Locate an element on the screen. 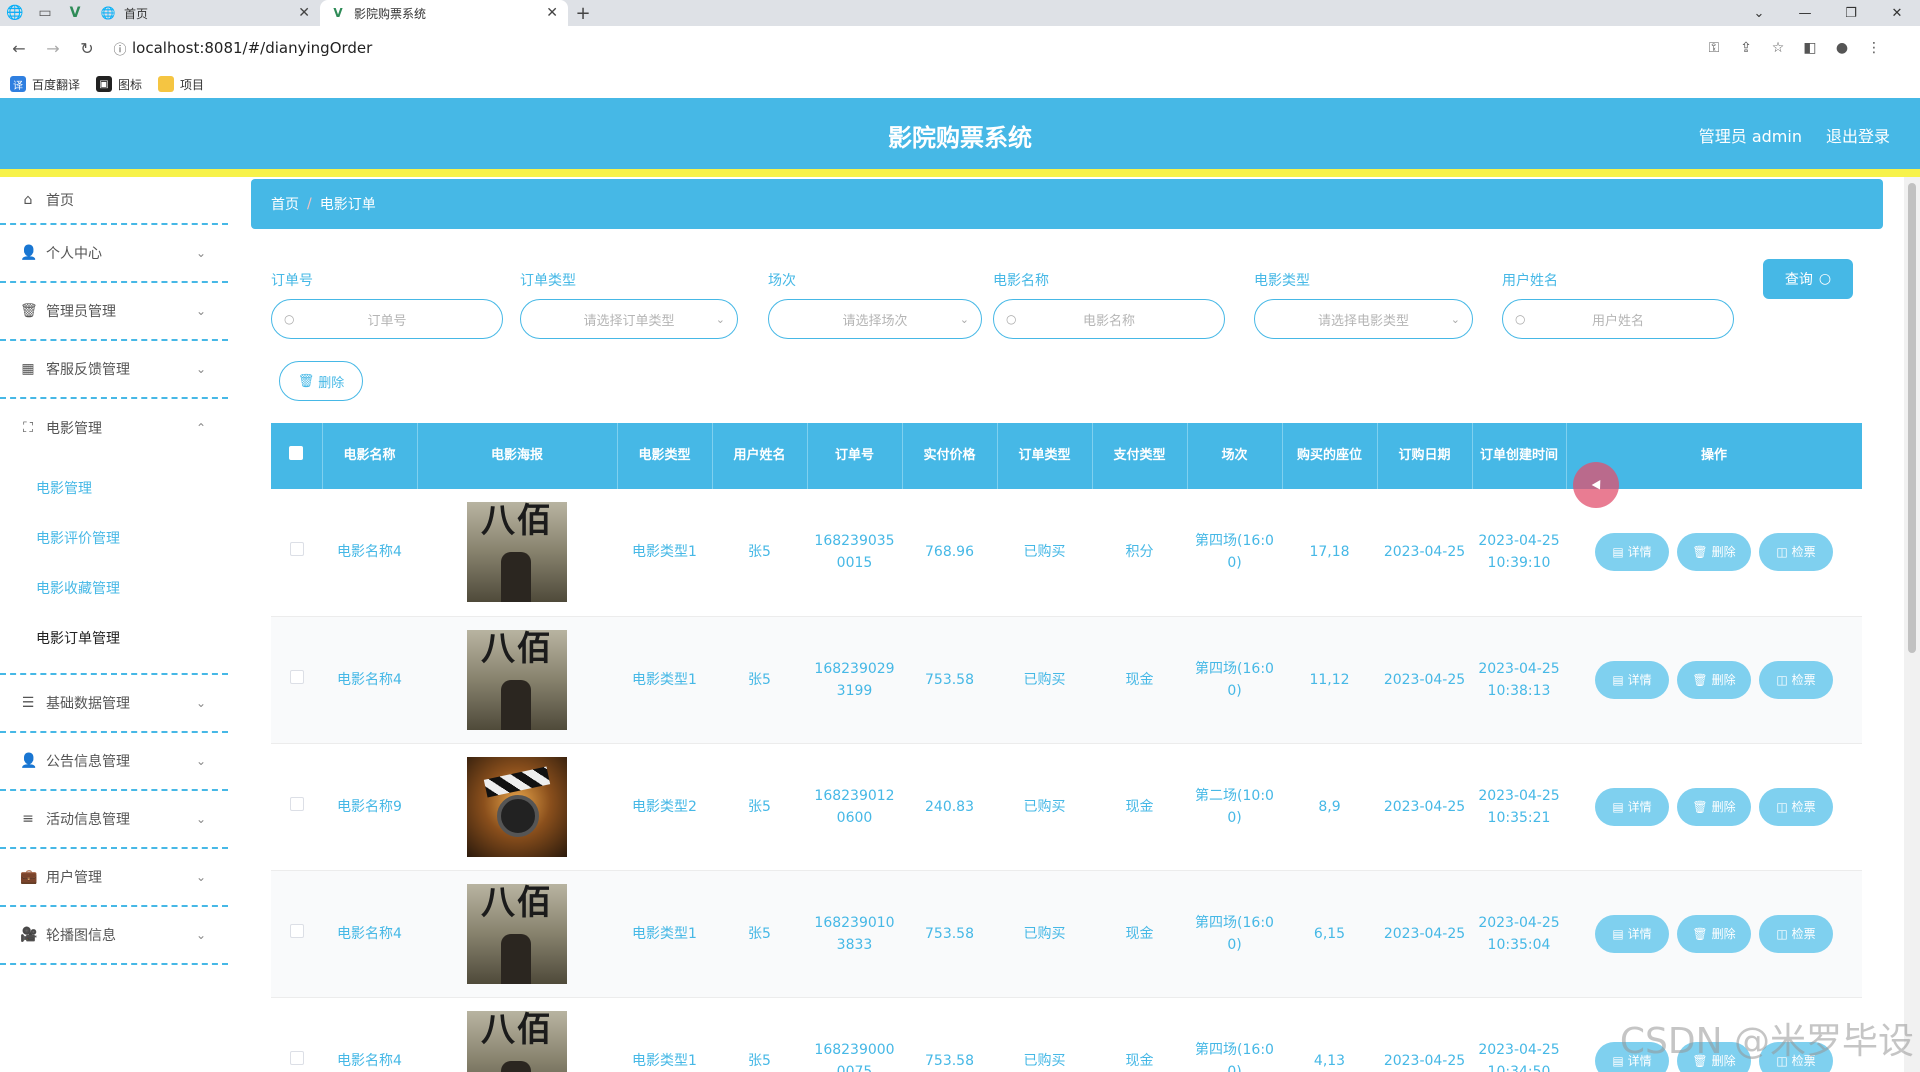 The image size is (1920, 1072). column-header: 订单类型 is located at coordinates (1045, 456).